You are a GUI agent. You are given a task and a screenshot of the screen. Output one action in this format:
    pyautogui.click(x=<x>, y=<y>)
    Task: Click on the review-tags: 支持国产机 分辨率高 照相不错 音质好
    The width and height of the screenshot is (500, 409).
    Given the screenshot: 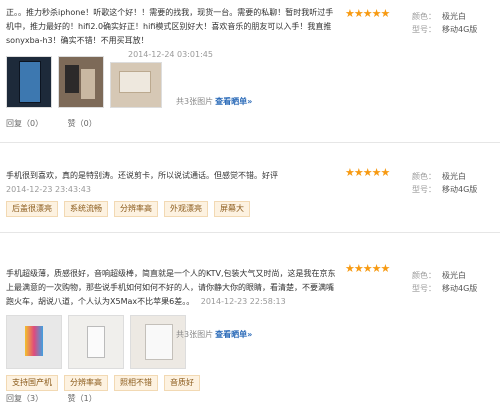 What is the action you would take?
    pyautogui.click(x=103, y=383)
    